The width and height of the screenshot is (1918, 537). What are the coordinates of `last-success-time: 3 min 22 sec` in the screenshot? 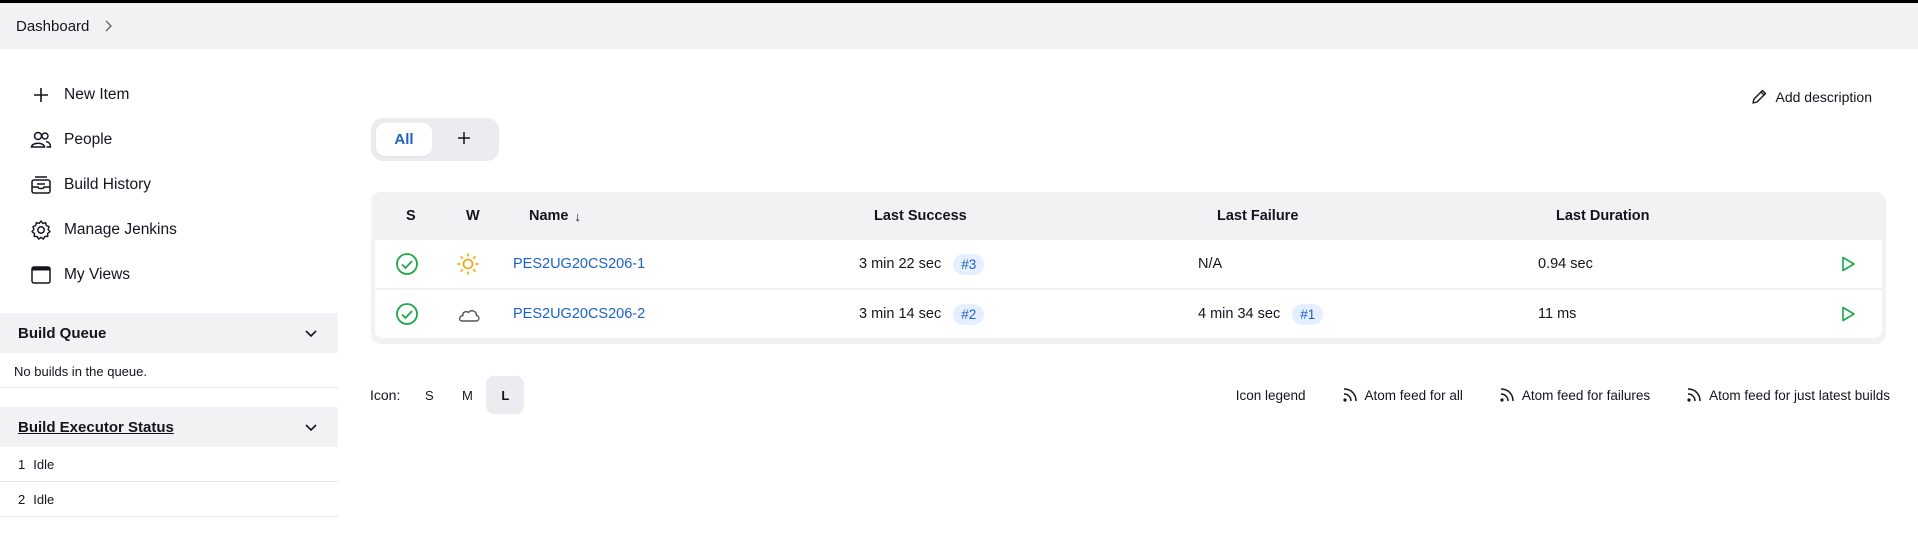 It's located at (900, 264).